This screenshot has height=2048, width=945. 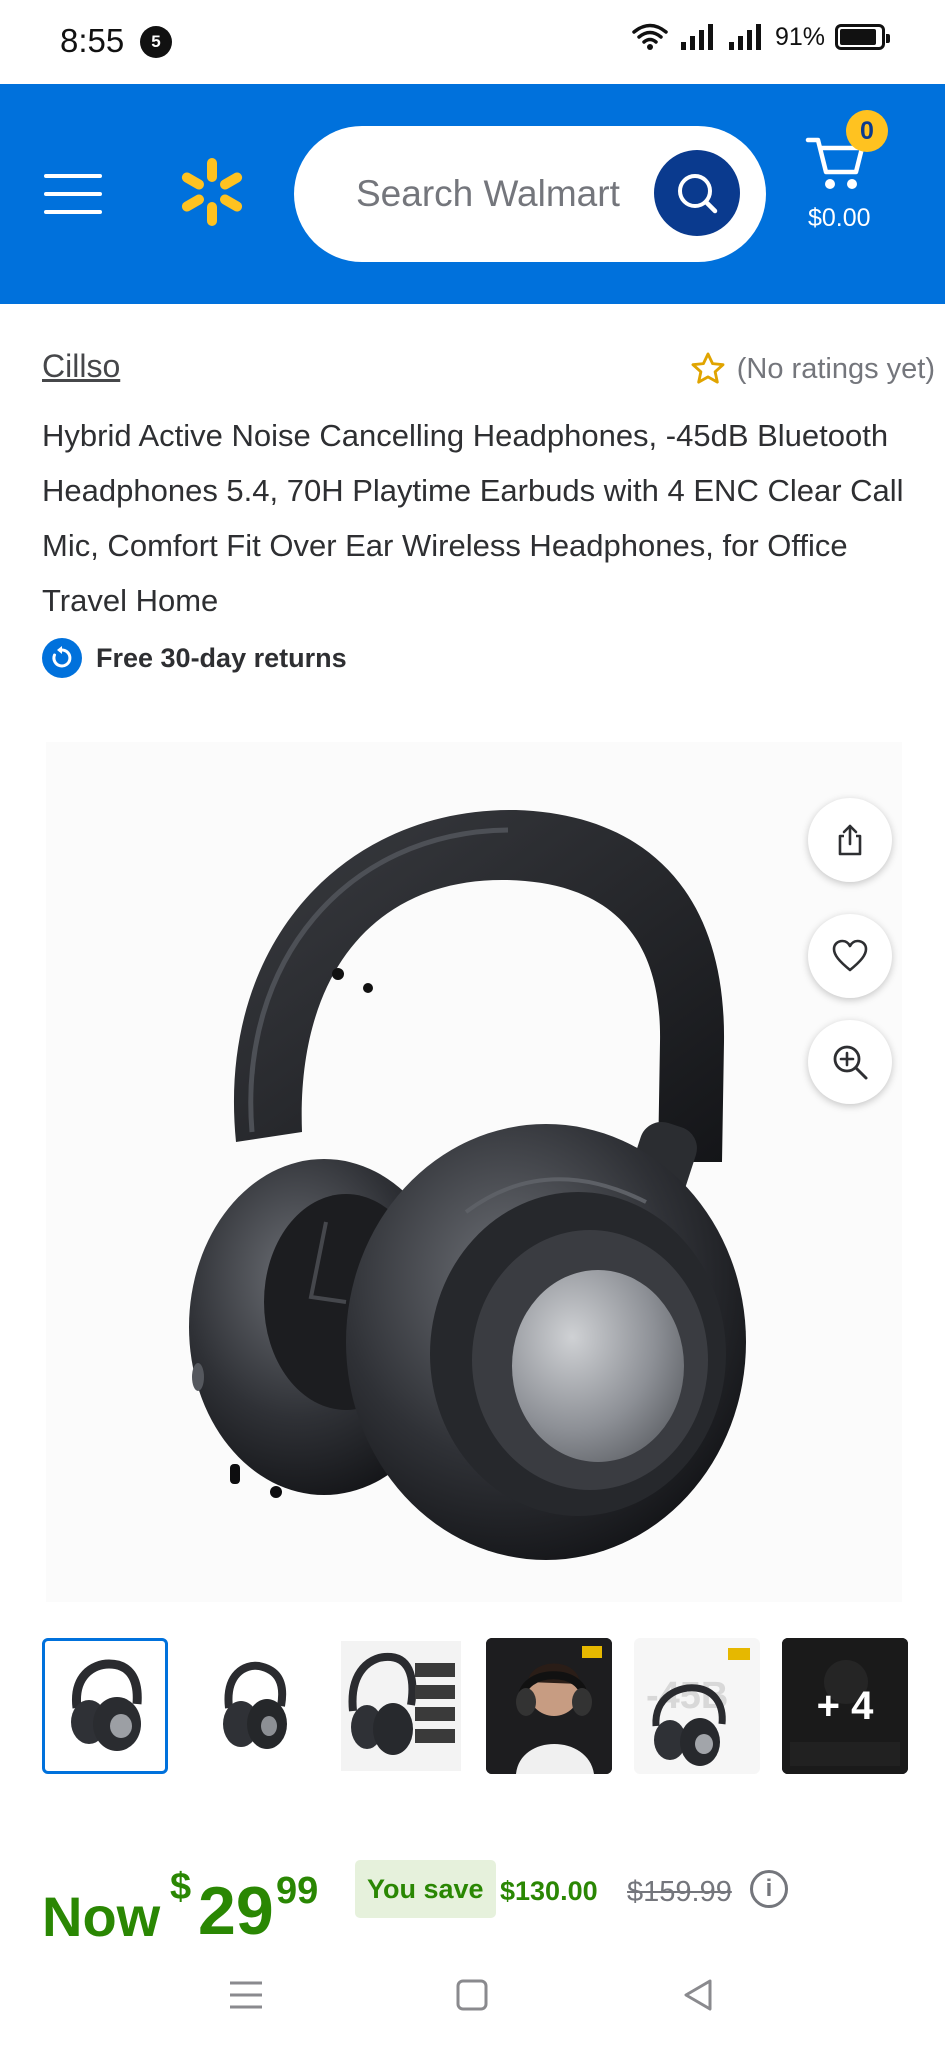 I want to click on menu-lines-icon, so click(x=246, y=1995).